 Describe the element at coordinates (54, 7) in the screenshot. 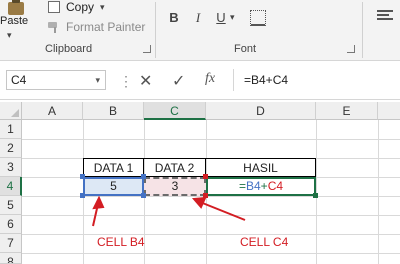

I see `copy-icon` at that location.